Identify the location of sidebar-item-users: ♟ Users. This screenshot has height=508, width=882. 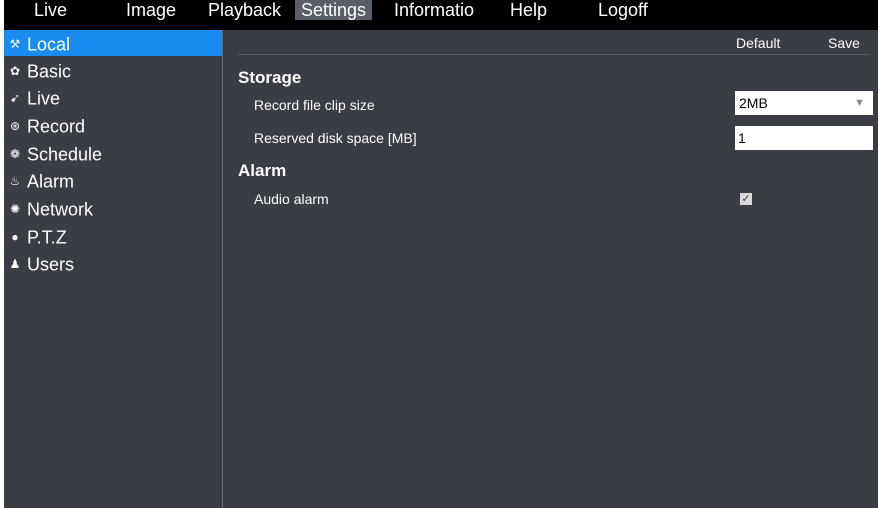
(113, 263).